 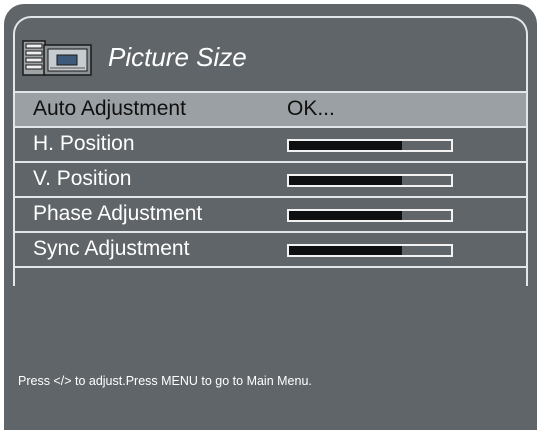 What do you see at coordinates (118, 213) in the screenshot?
I see `menu-item-label: Phase Adjustment` at bounding box center [118, 213].